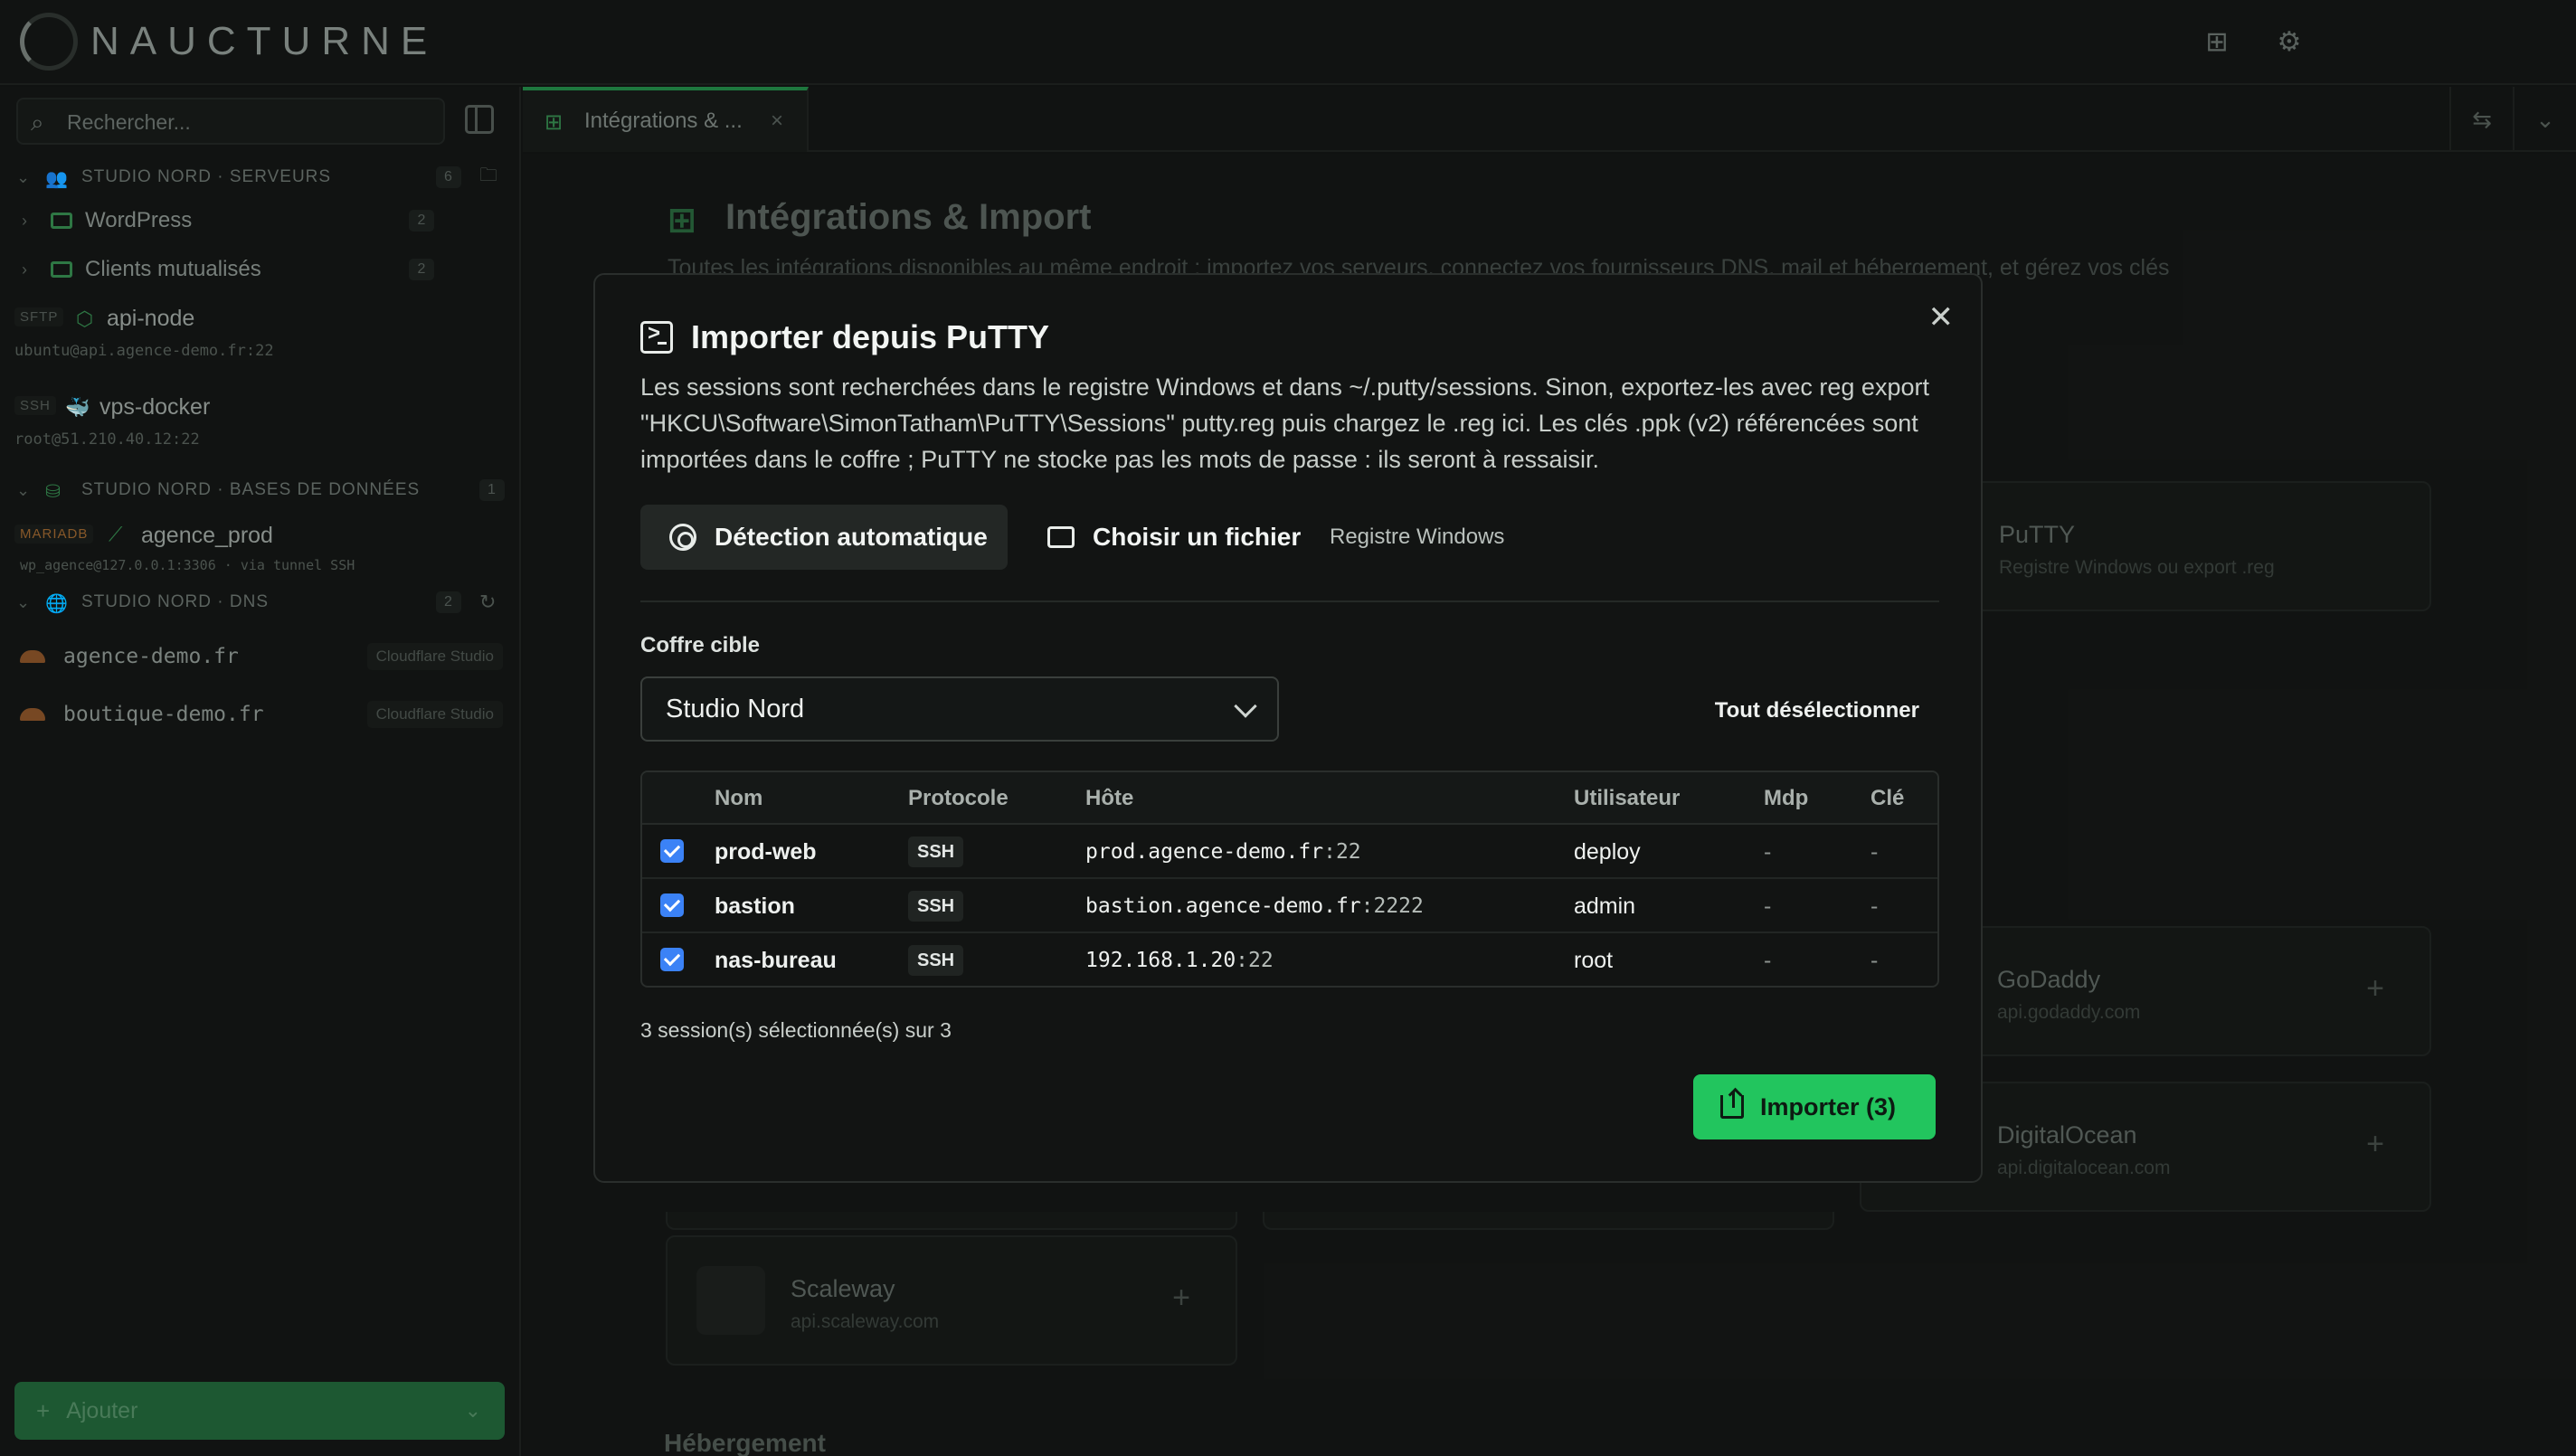 This screenshot has height=1456, width=2576. Describe the element at coordinates (776, 960) in the screenshot. I see `session-name: nas-bureau` at that location.